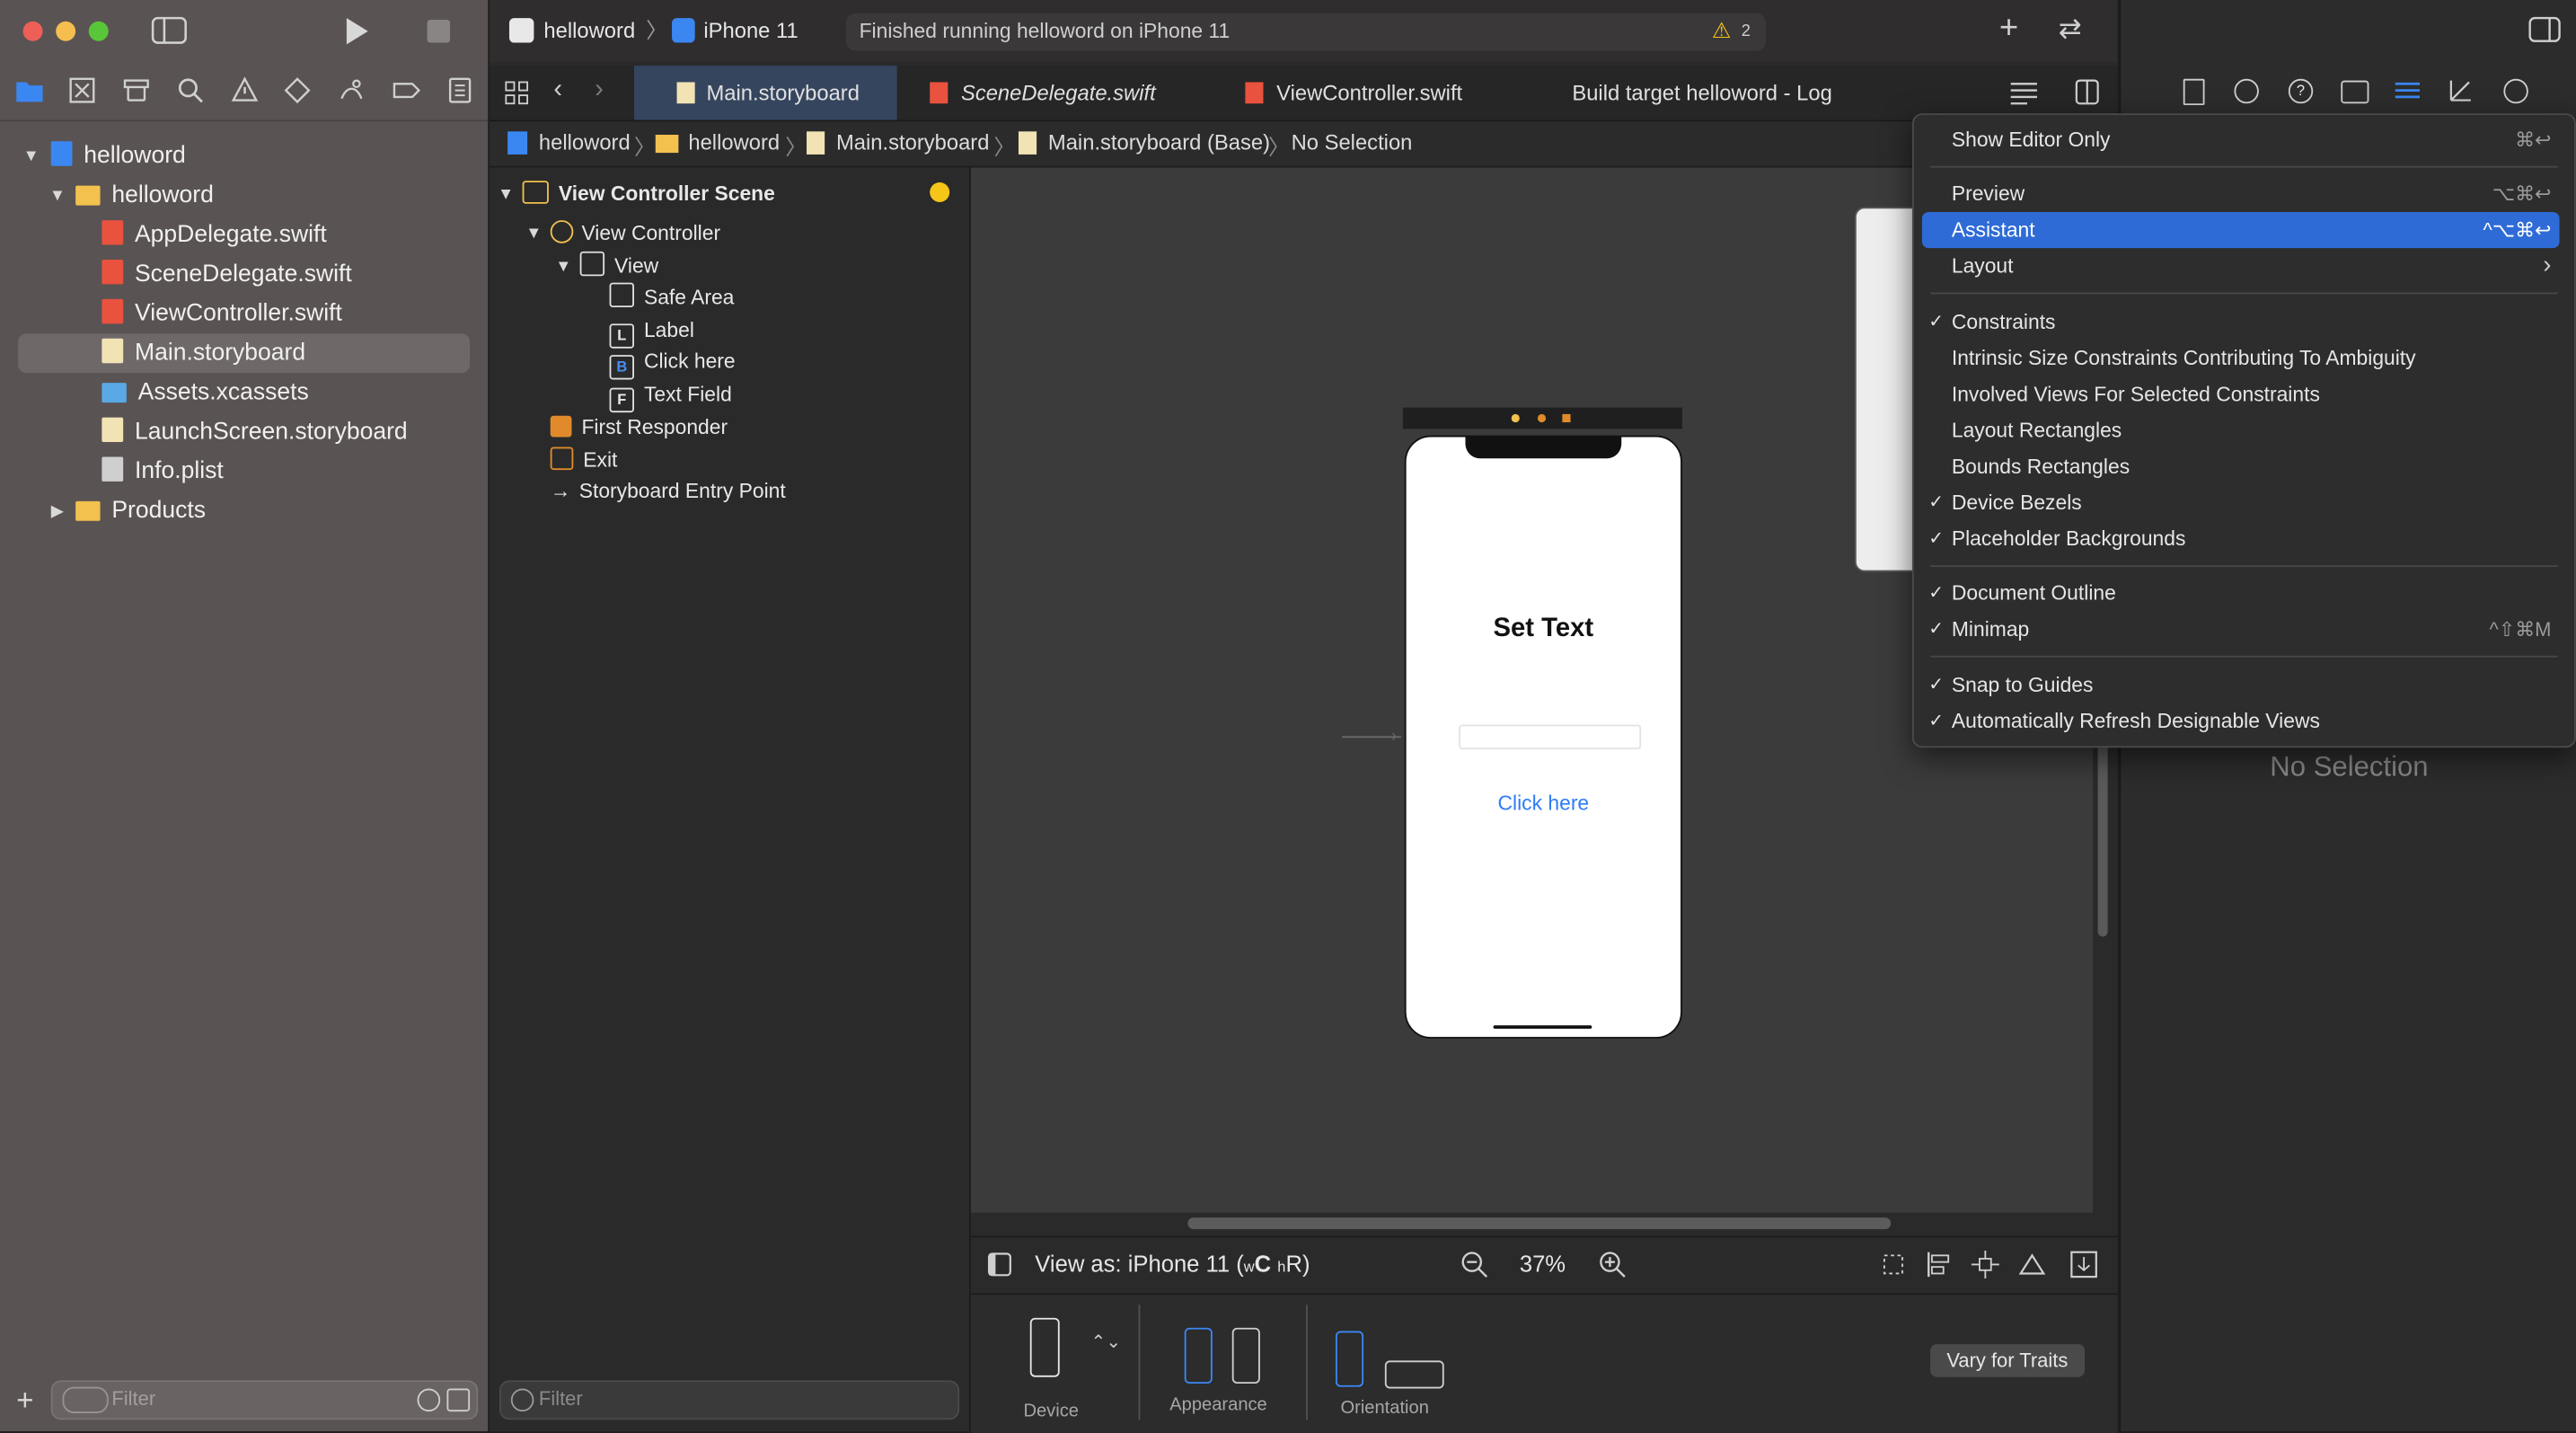  I want to click on outline-view-controller: View Controller, so click(635, 233).